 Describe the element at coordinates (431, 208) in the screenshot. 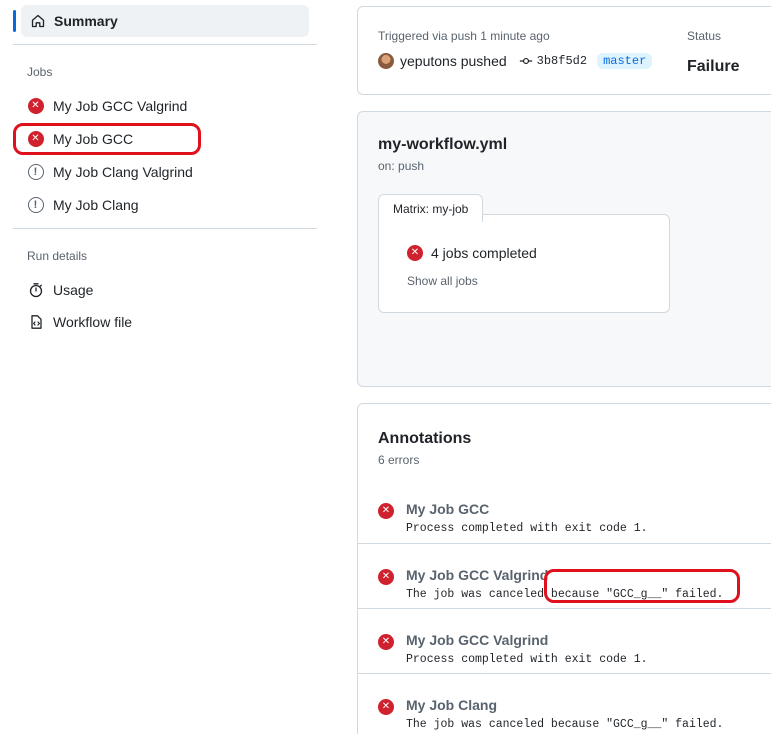

I see `matrix-tab: Matrix: my-job` at that location.